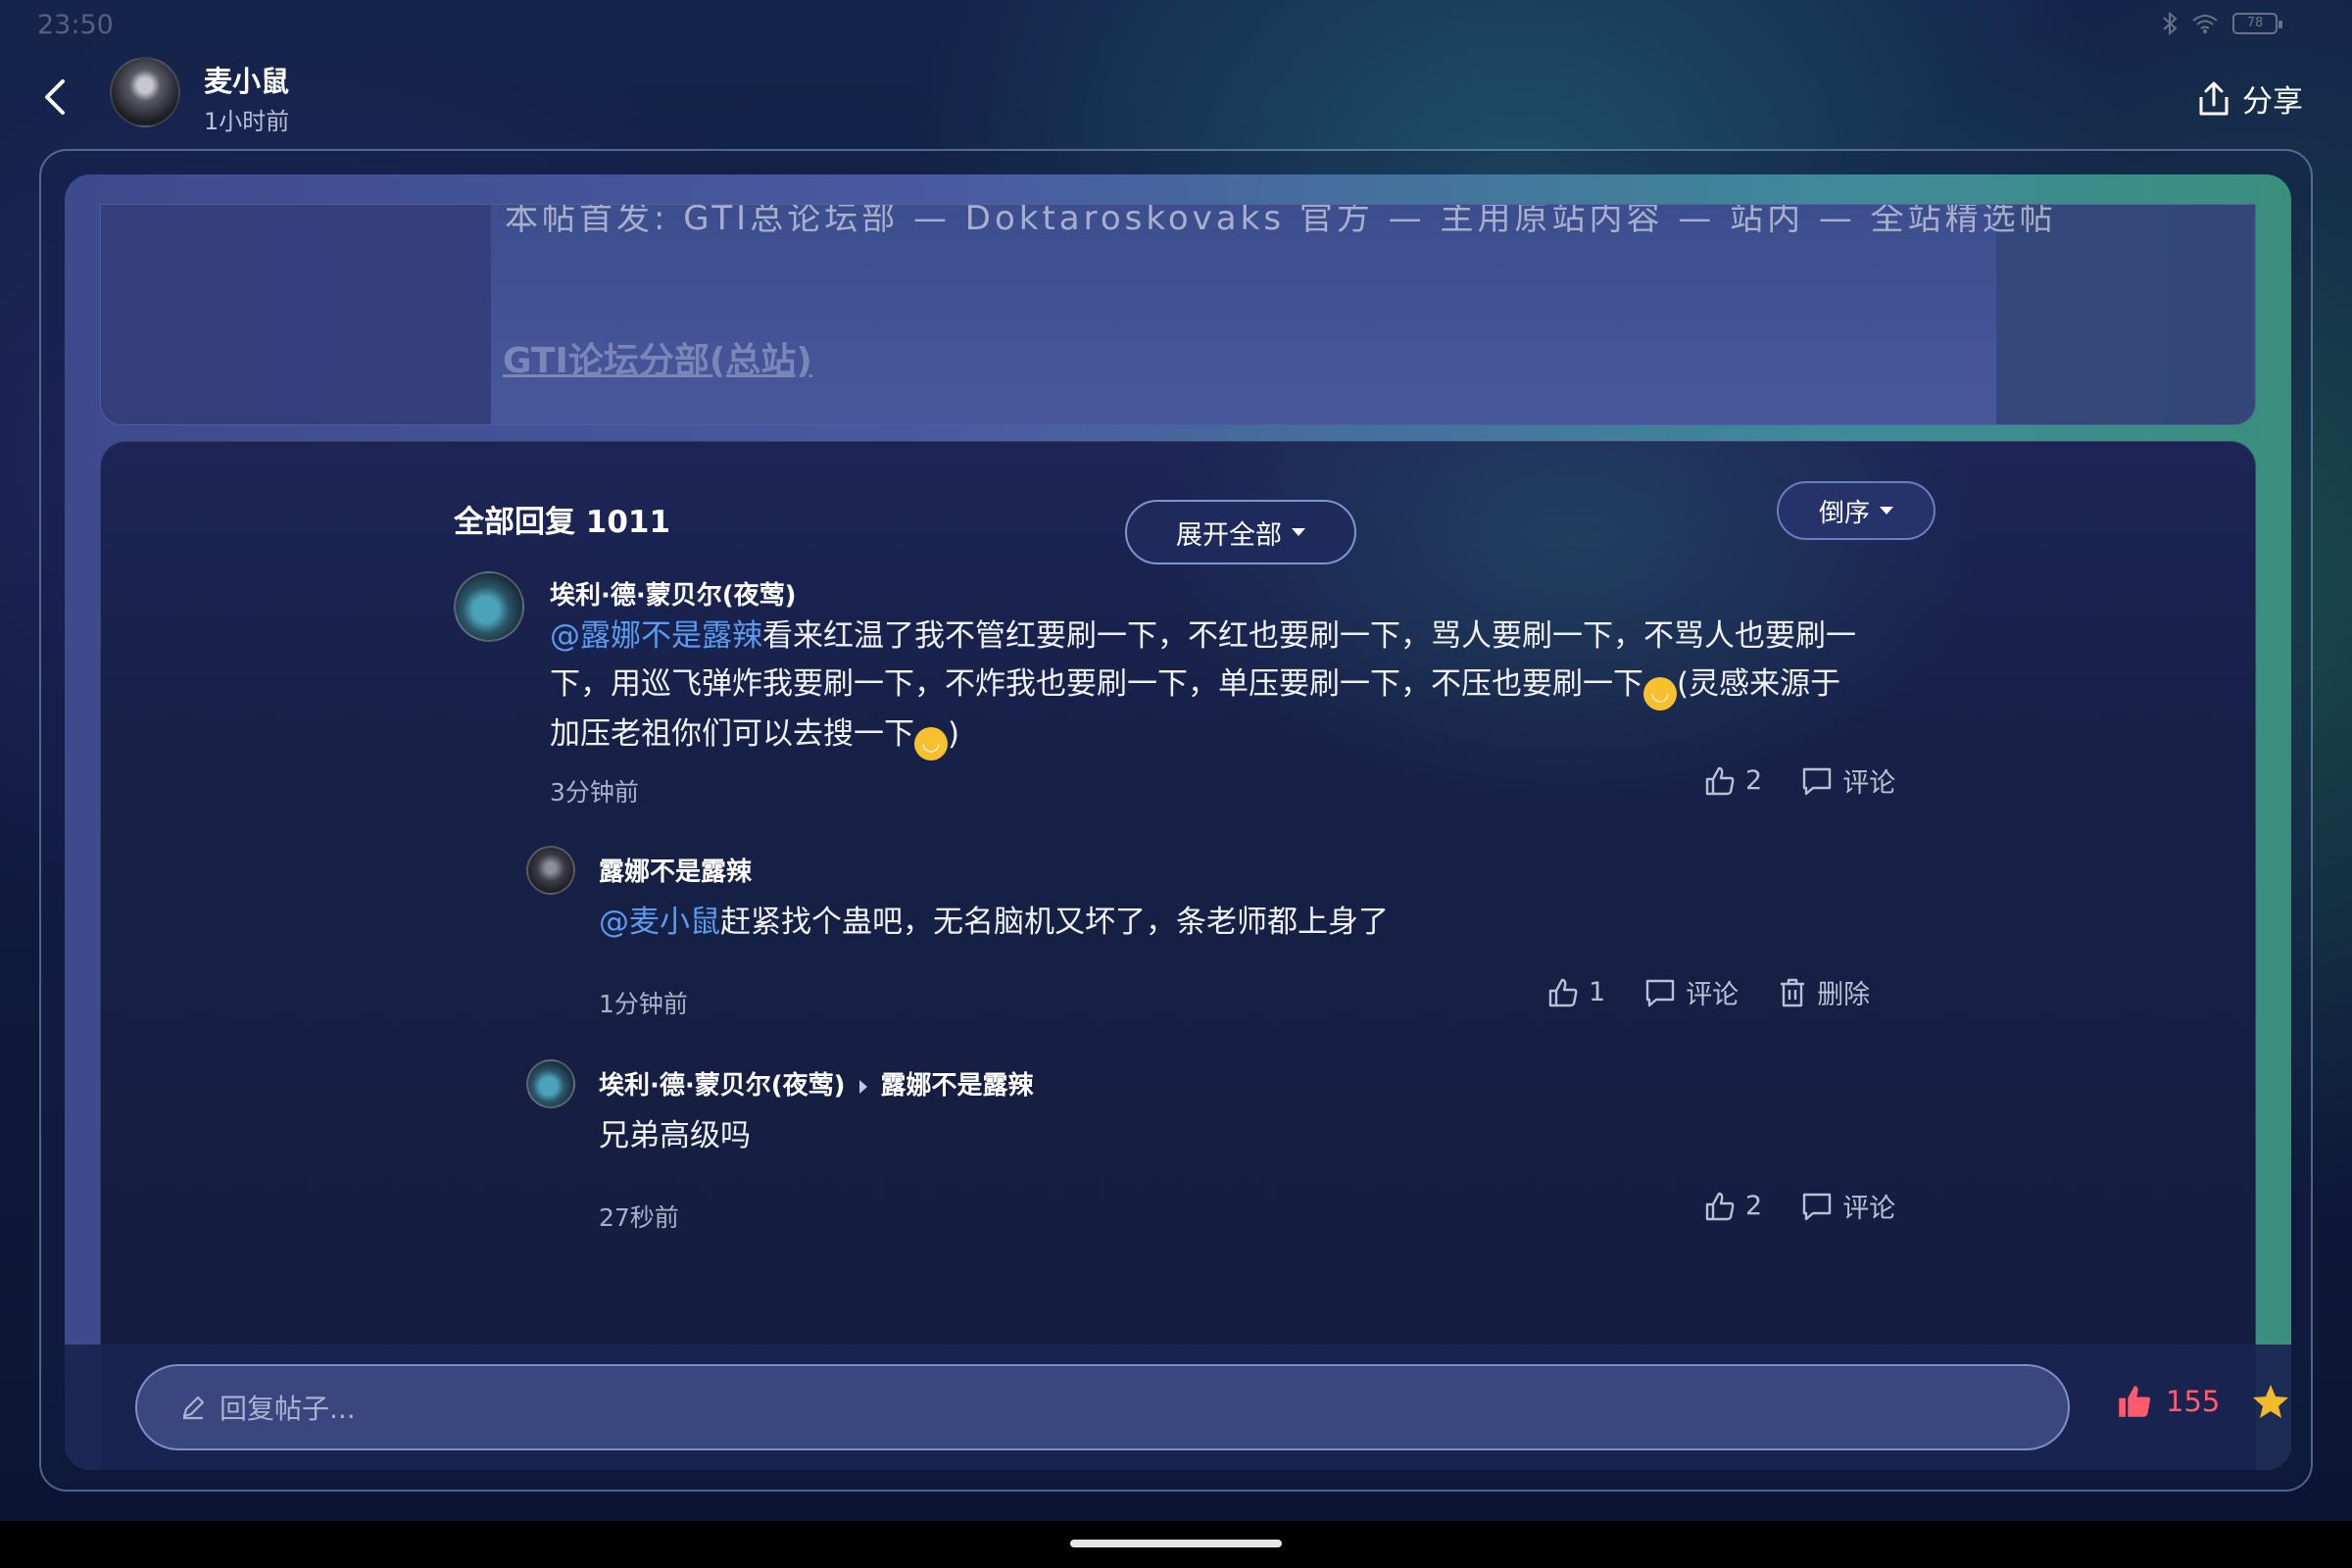  I want to click on comment-actions: 1 评论 删除, so click(1708, 992).